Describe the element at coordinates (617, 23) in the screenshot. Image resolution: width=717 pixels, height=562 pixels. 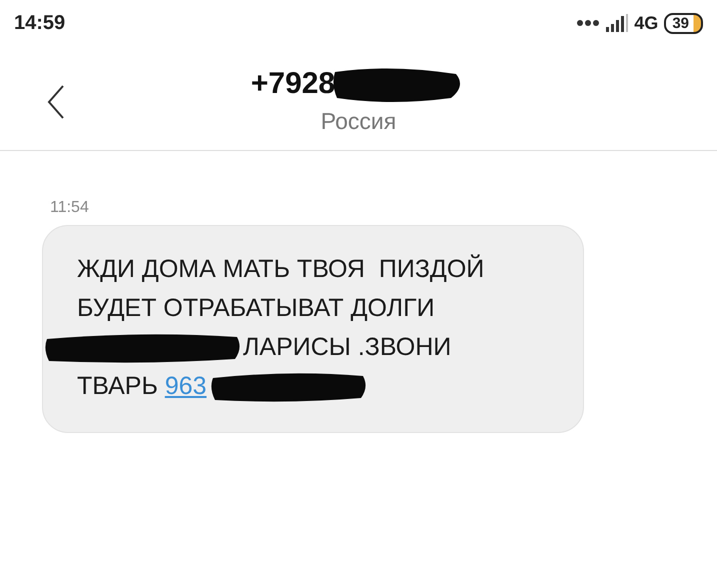
I see `signal-icon` at that location.